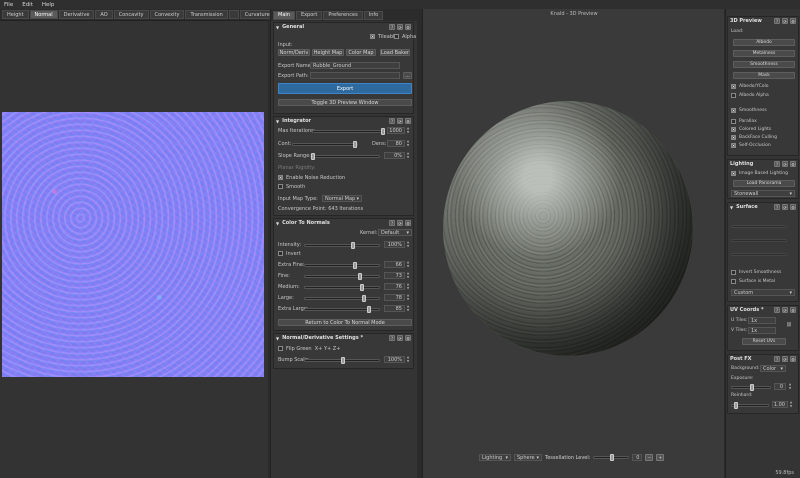 Image resolution: width=800 pixels, height=478 pixels. Describe the element at coordinates (348, 131) in the screenshot. I see `max-iterations-slider` at that location.